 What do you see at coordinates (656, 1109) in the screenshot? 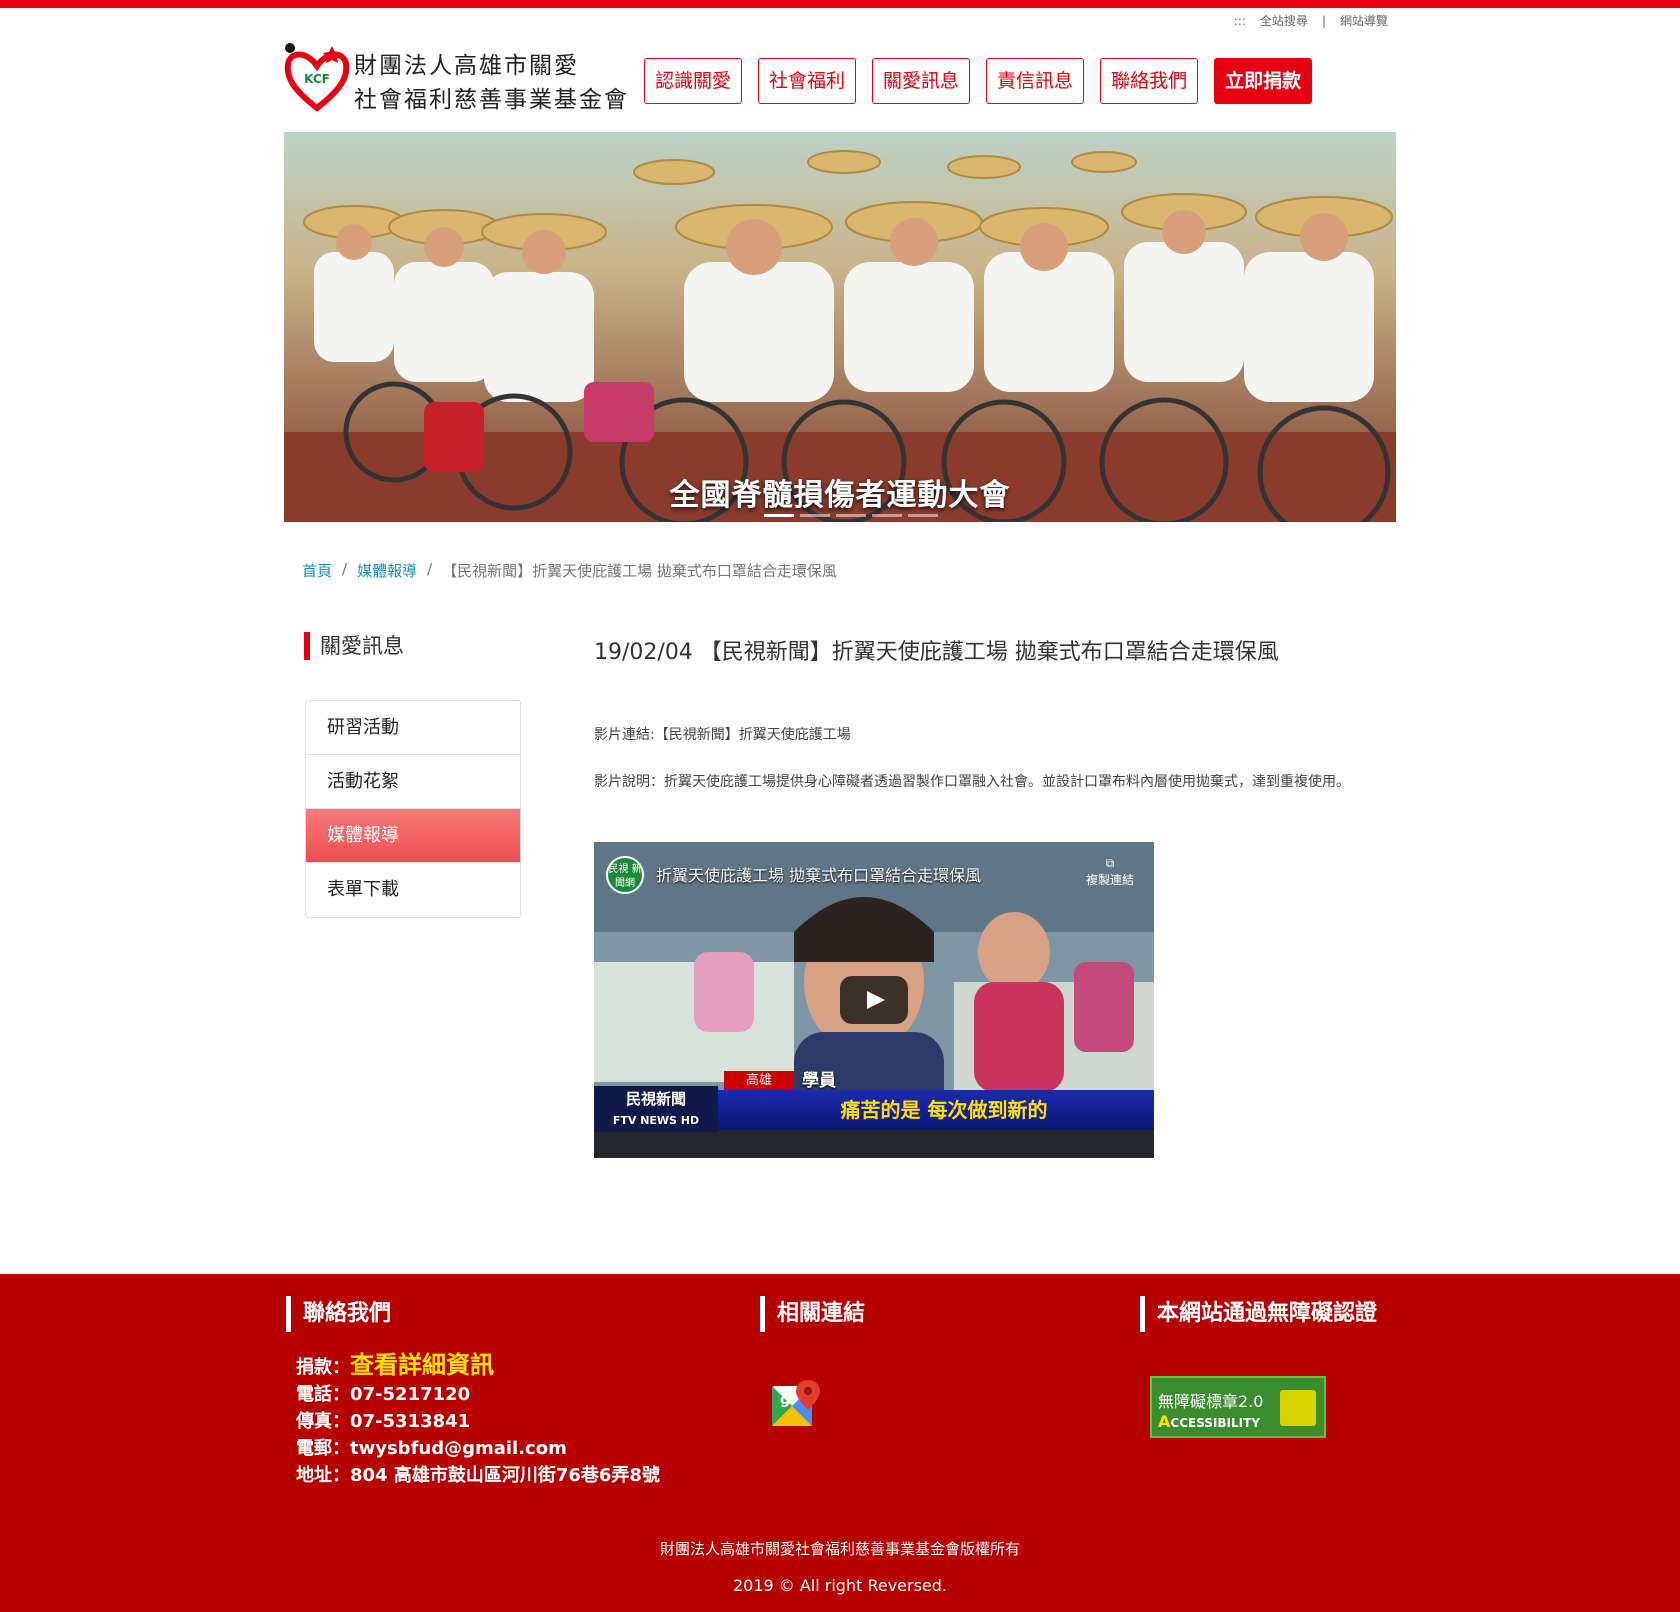
I see `ftv-news-logo: 民視新聞 FTV NEWS HD` at bounding box center [656, 1109].